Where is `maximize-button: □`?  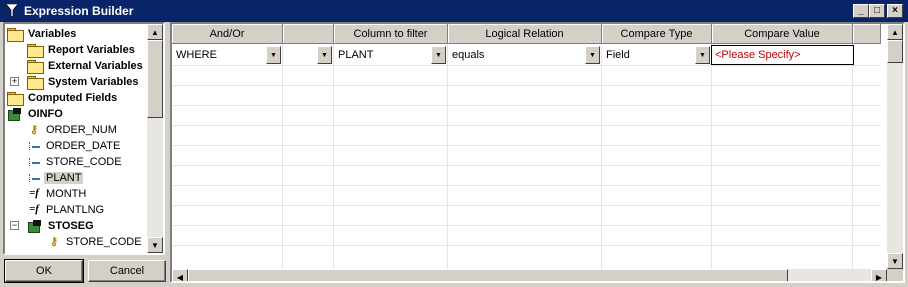
maximize-button: □ is located at coordinates (877, 11).